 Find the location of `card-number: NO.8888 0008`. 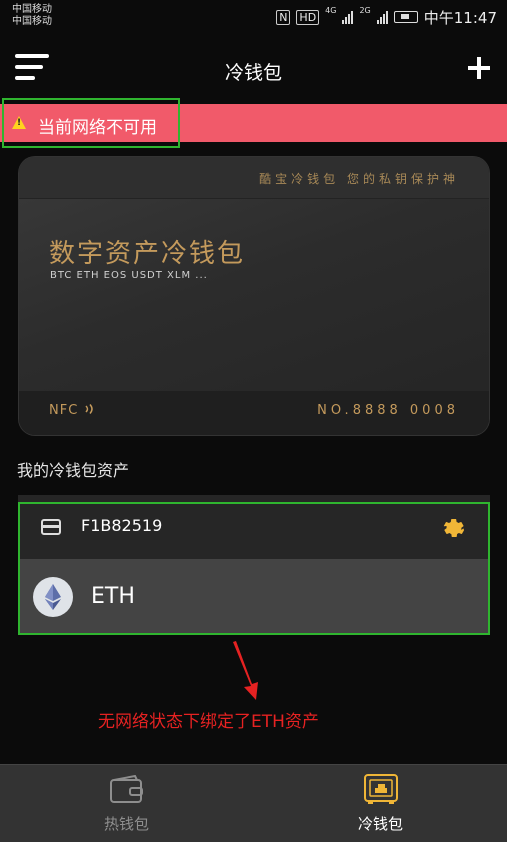

card-number: NO.8888 0008 is located at coordinates (388, 410).